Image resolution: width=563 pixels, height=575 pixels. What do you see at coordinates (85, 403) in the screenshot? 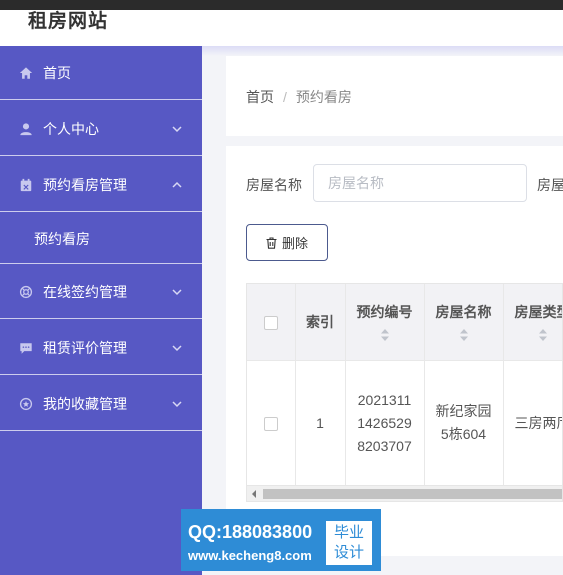
I see `sidebar-item-label: 我的收藏管理` at bounding box center [85, 403].